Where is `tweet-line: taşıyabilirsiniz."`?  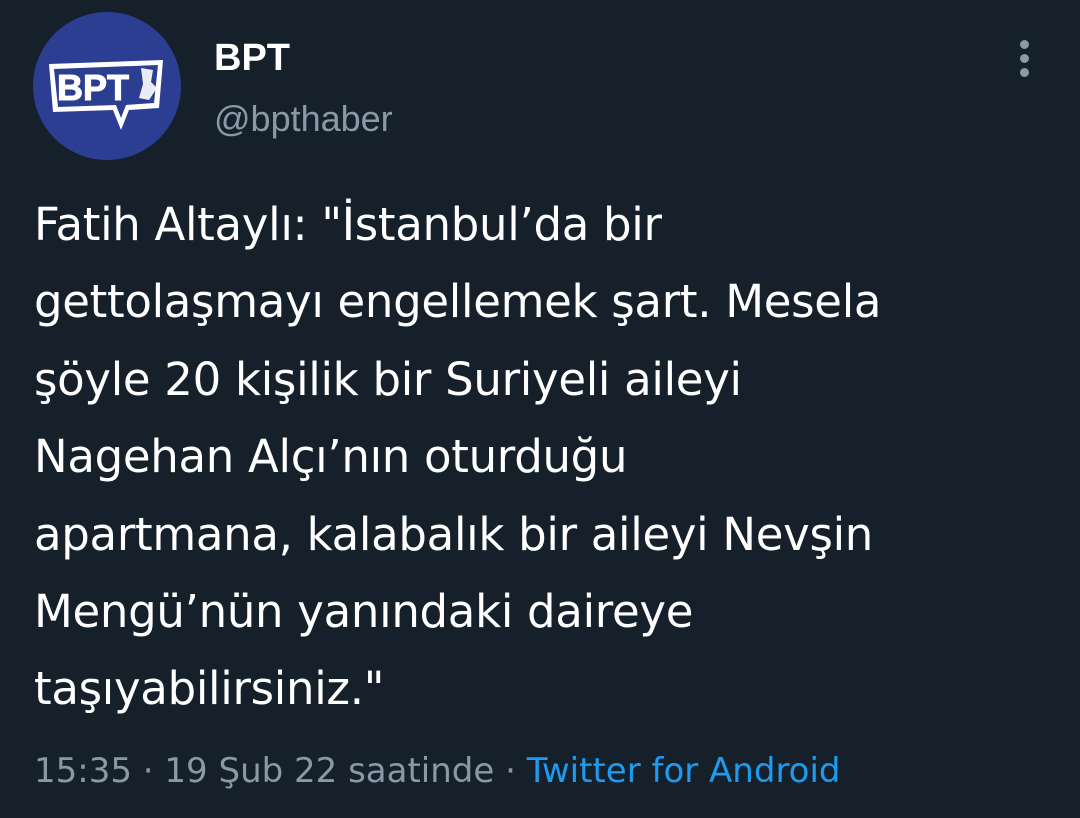
tweet-line: taşıyabilirsiniz." is located at coordinates (209, 689).